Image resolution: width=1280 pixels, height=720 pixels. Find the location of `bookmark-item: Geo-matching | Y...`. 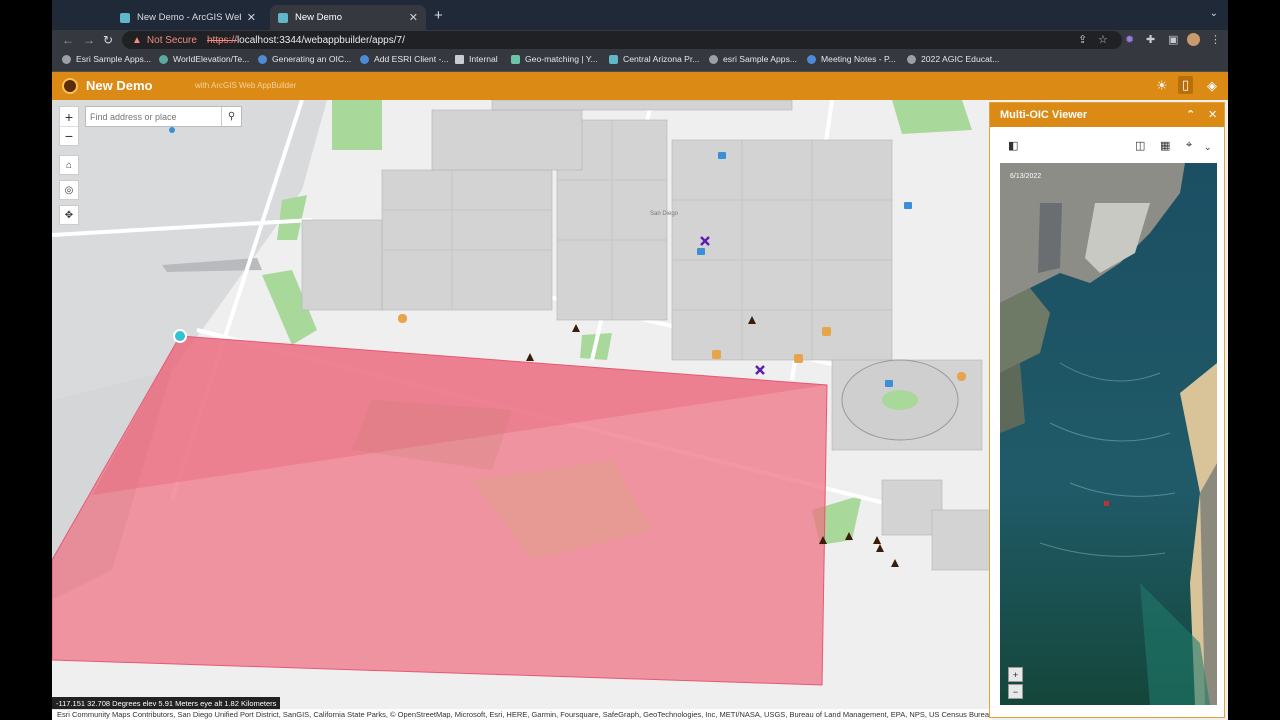

bookmark-item: Geo-matching | Y... is located at coordinates (554, 59).